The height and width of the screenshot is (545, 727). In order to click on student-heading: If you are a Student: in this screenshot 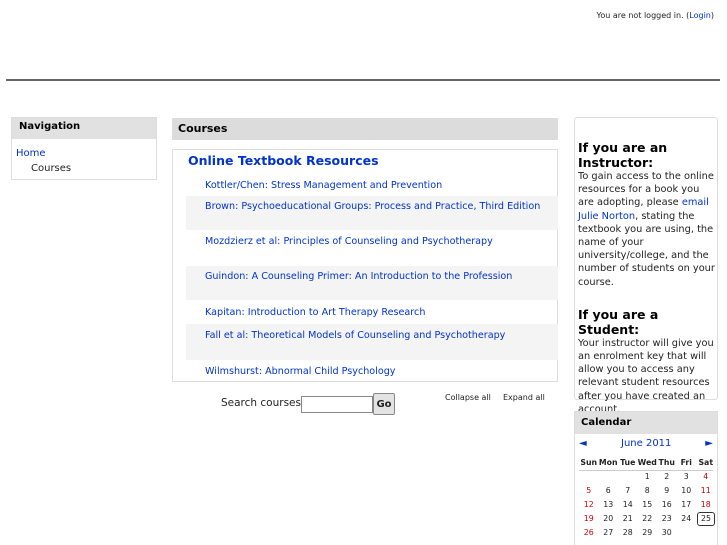, I will do `click(618, 321)`.